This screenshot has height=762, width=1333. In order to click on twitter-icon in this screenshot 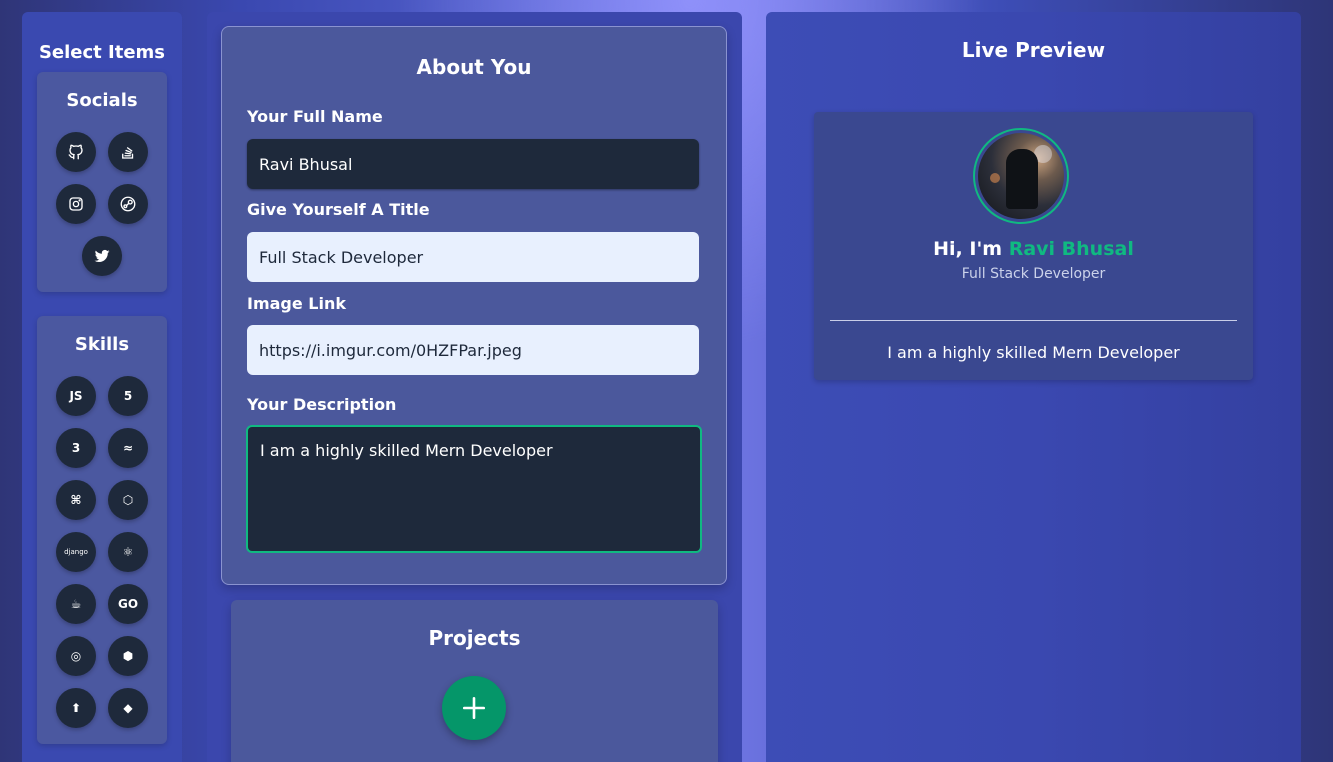, I will do `click(102, 256)`.